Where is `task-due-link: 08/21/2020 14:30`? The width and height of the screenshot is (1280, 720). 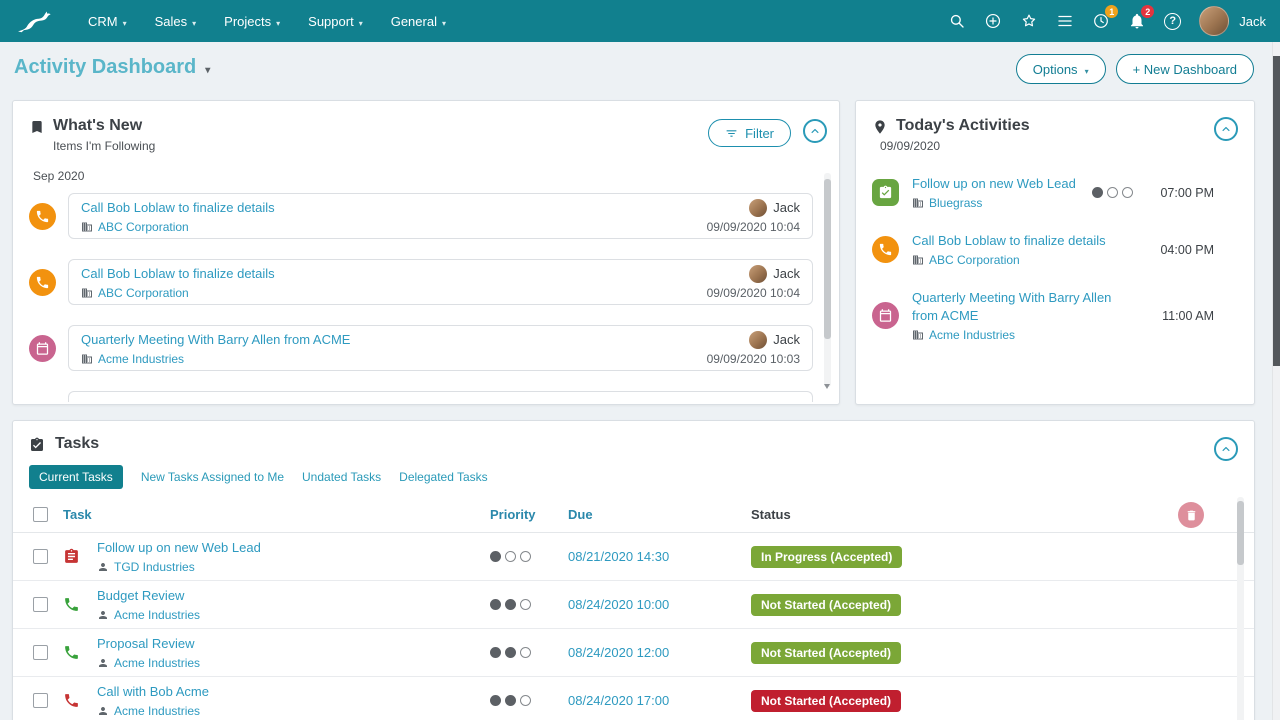 task-due-link: 08/21/2020 14:30 is located at coordinates (659, 556).